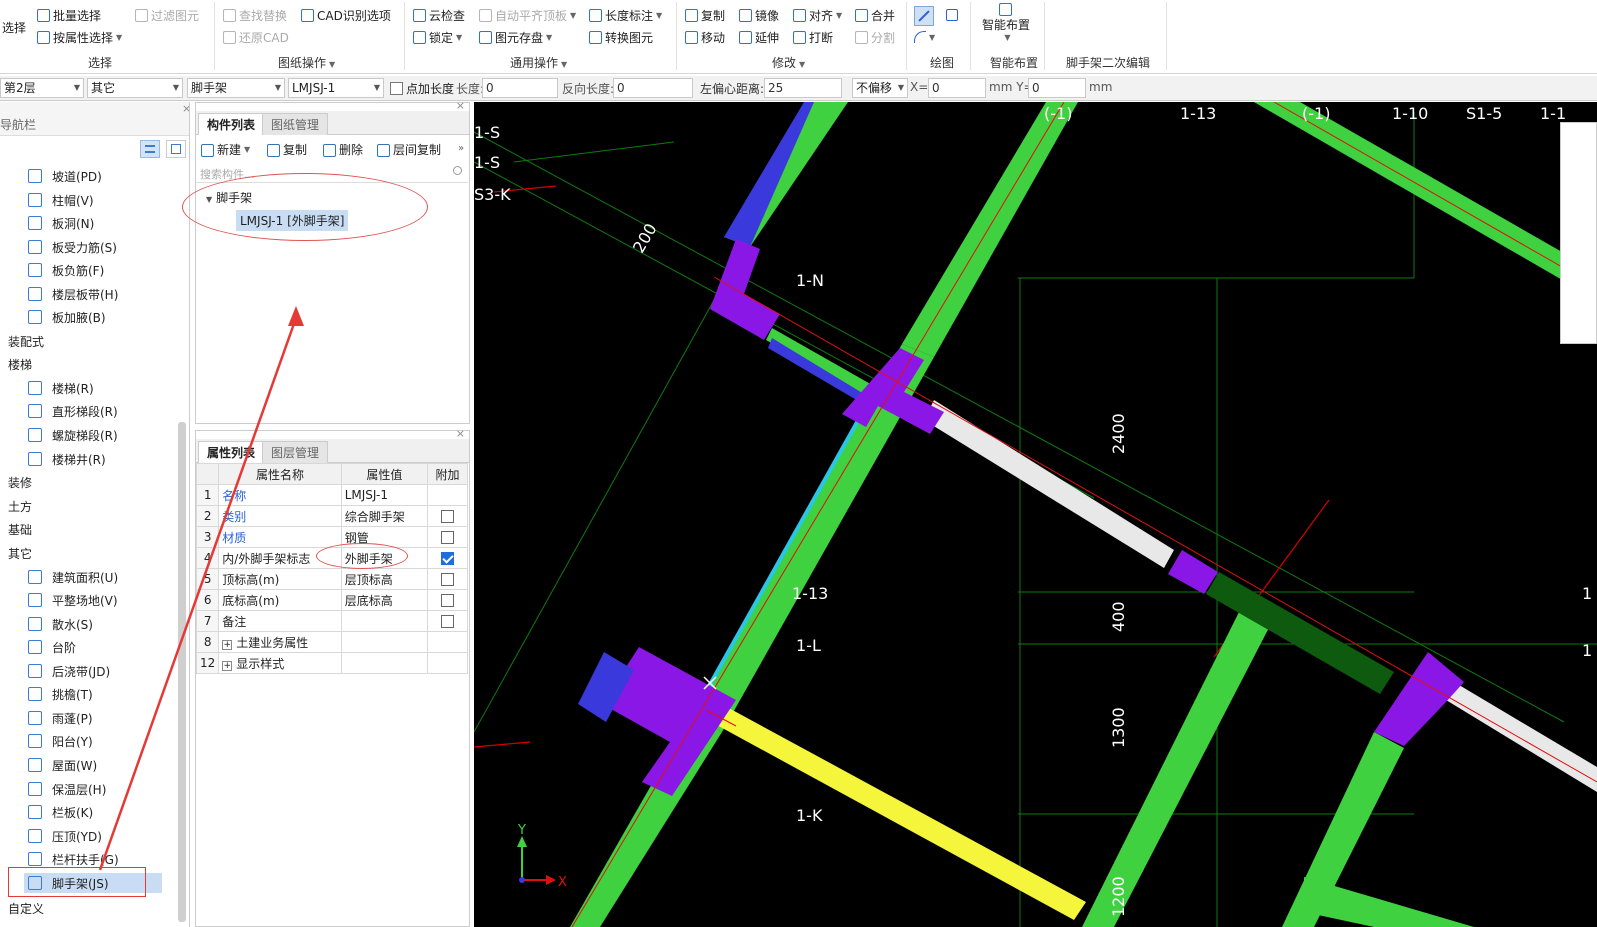  What do you see at coordinates (1484, 113) in the screenshot?
I see `axis-label: S1-5` at bounding box center [1484, 113].